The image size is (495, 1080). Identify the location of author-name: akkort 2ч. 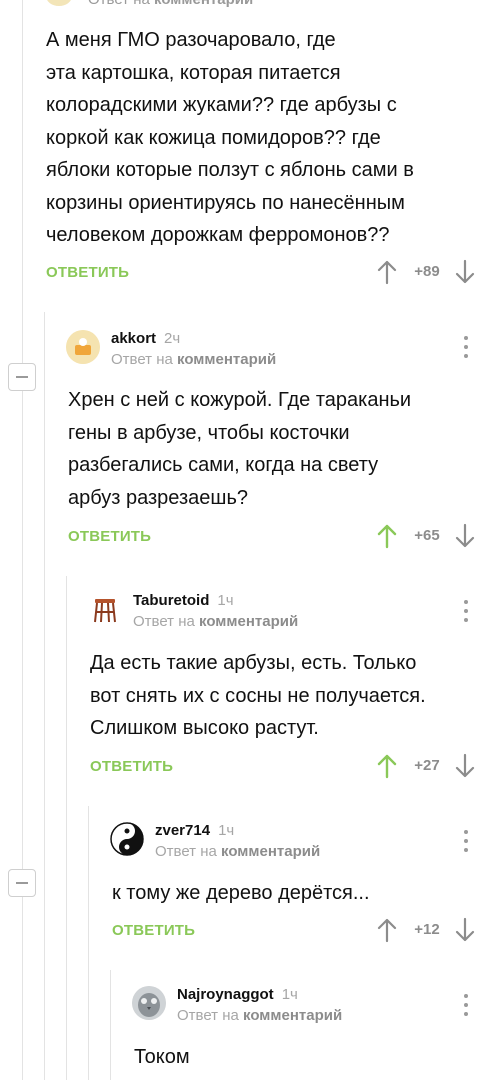
(145, 338).